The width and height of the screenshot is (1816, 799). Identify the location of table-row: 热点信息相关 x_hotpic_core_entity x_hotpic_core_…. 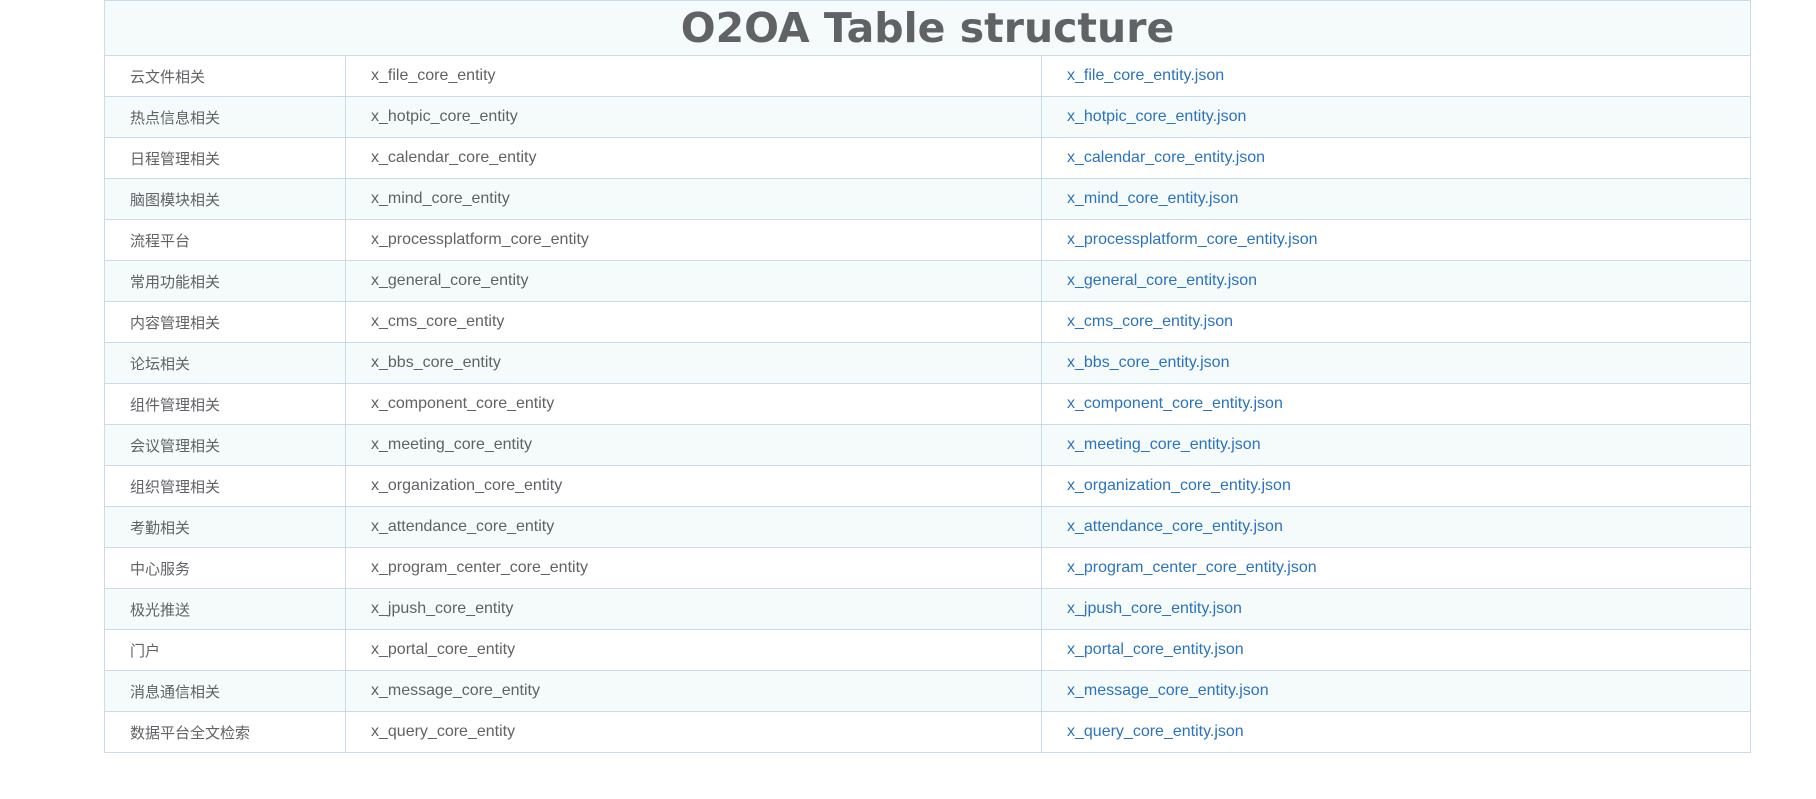
(928, 117).